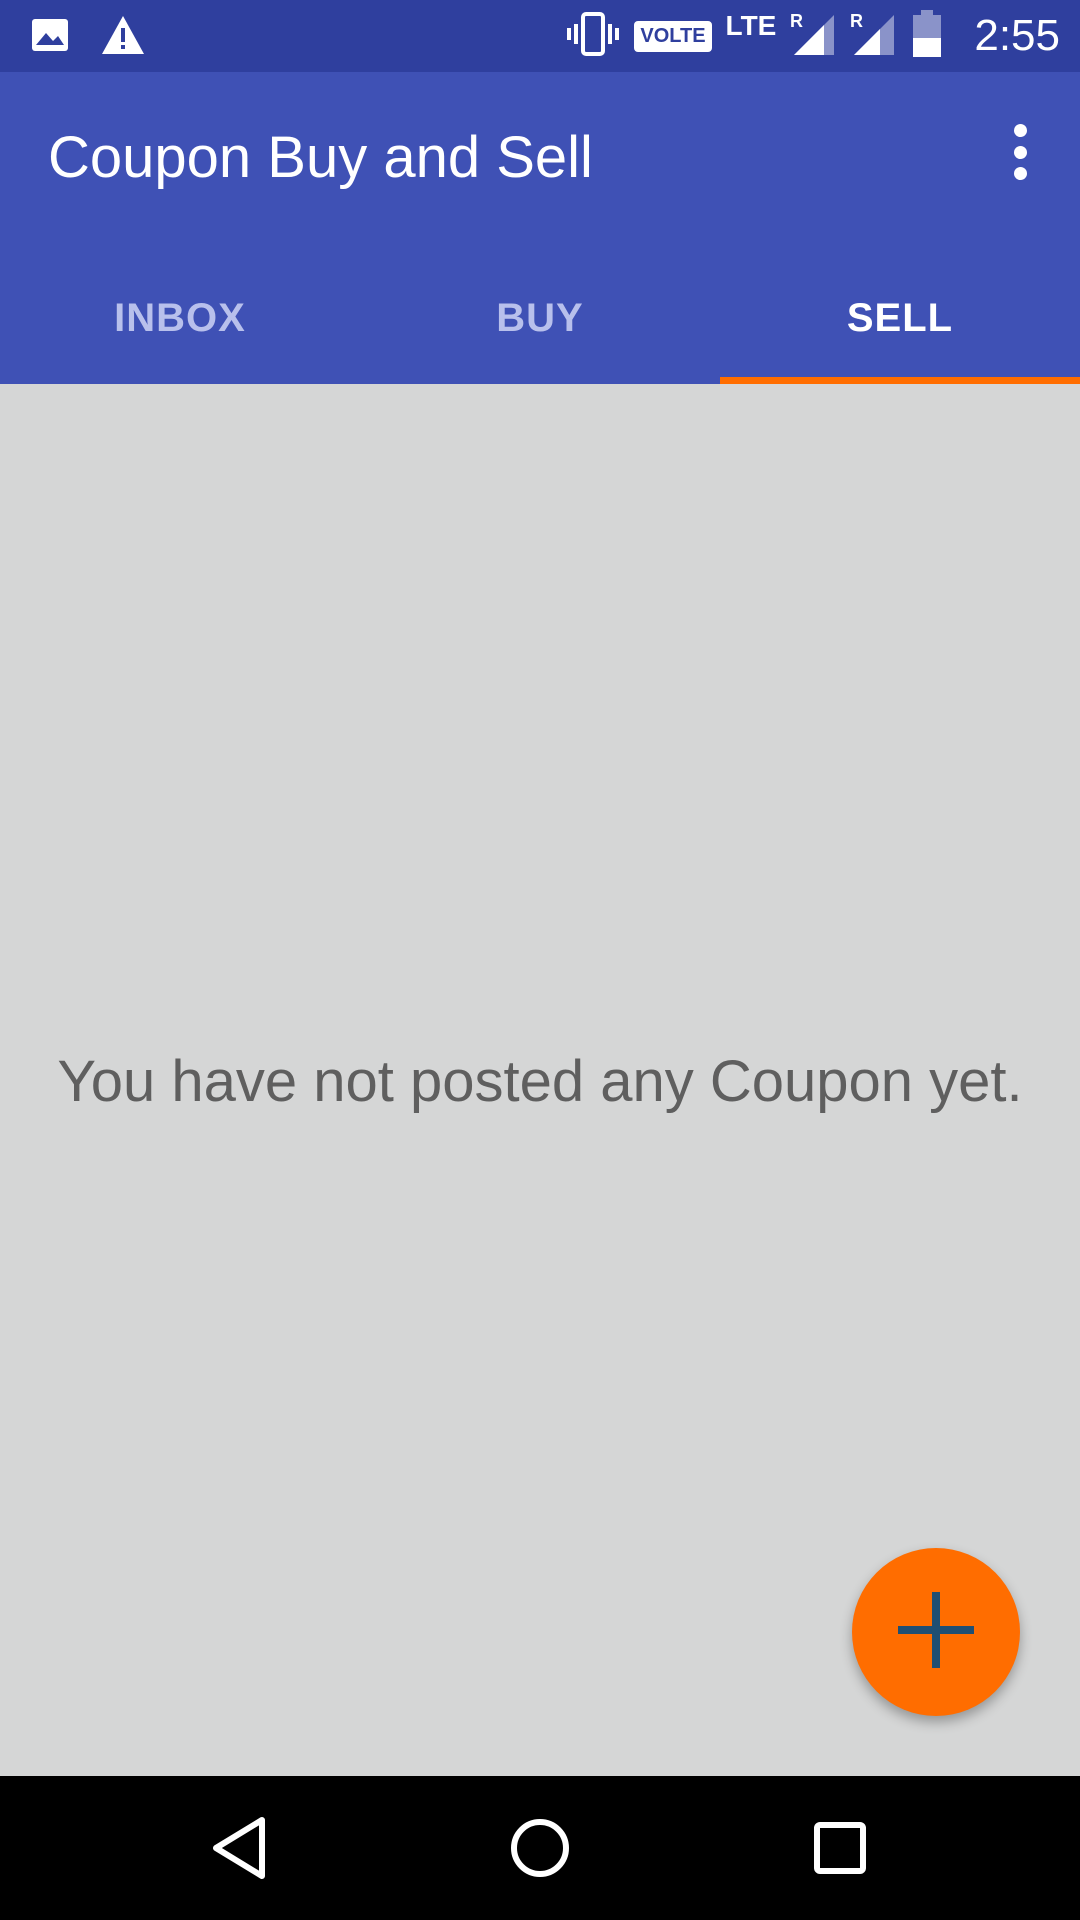 This screenshot has width=1080, height=1920. I want to click on add-coupon-button, so click(936, 1632).